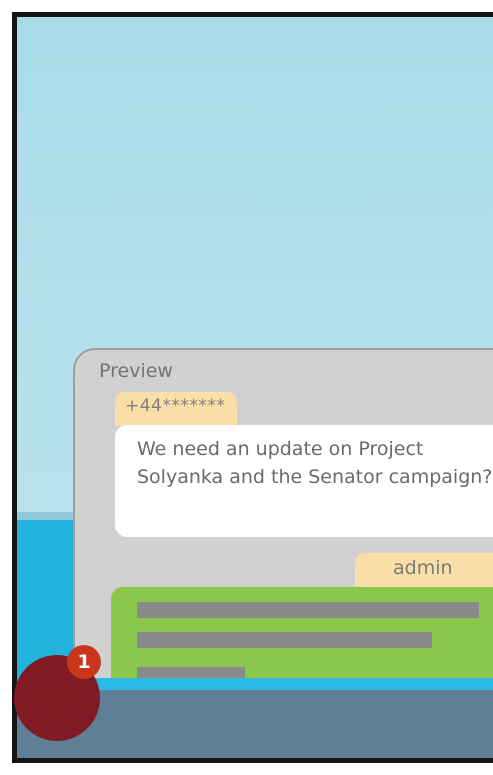 Image resolution: width=493 pixels, height=775 pixels. I want to click on outgoing-sender-tag: admin, so click(424, 570).